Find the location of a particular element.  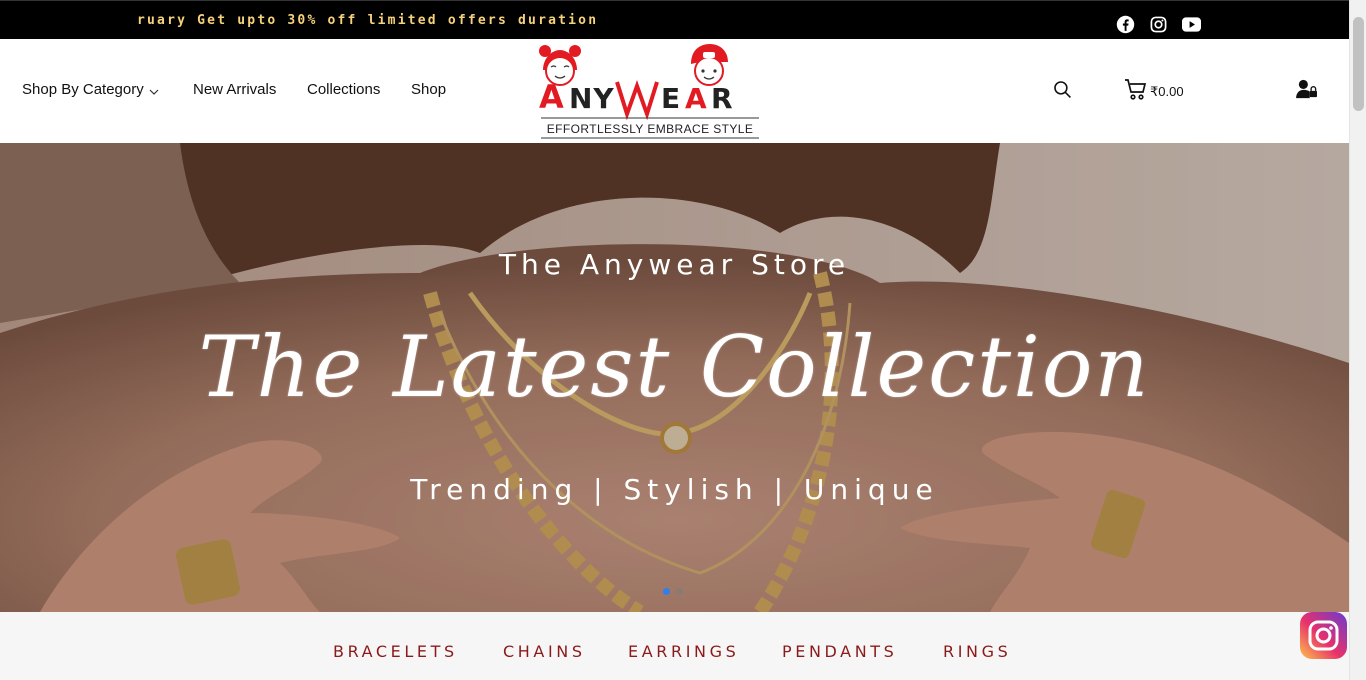

category-pendants: PENDANTS is located at coordinates (839, 651).